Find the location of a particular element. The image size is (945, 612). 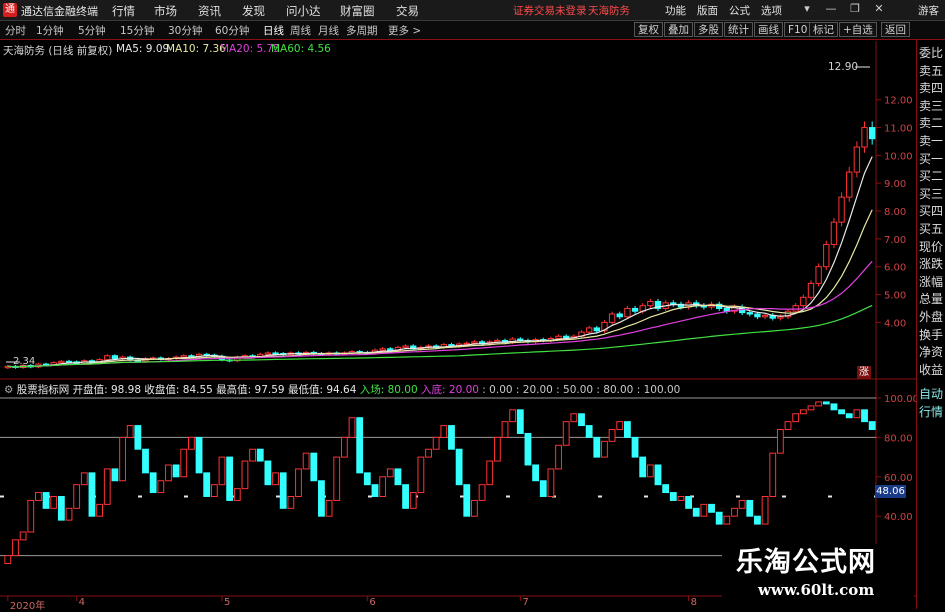

legend-ma10: MA10: 7.36 is located at coordinates (196, 49).